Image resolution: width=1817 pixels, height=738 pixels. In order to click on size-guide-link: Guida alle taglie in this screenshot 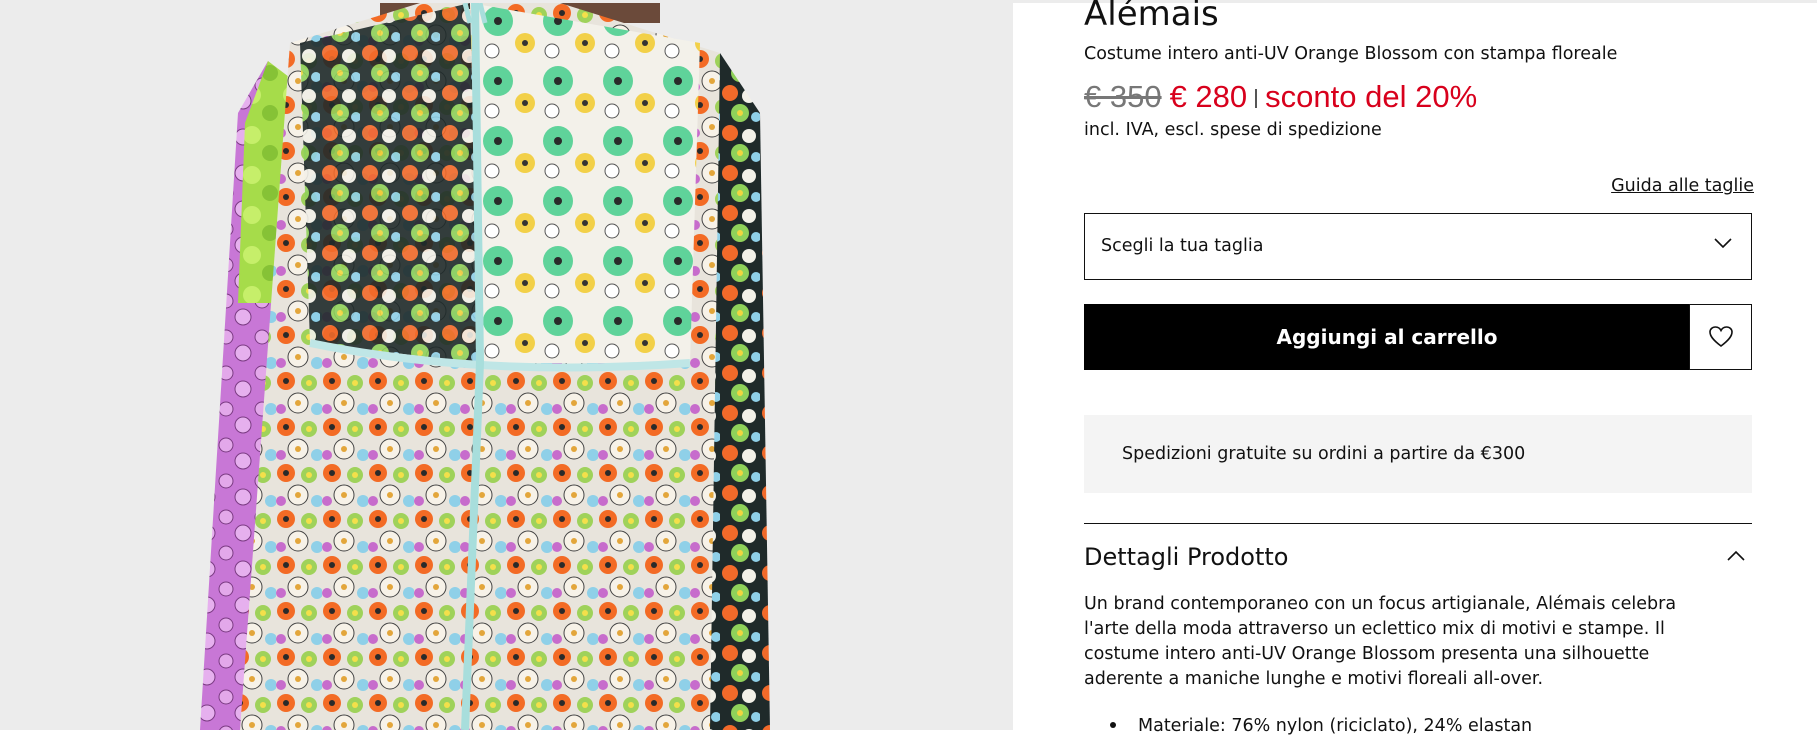, I will do `click(1682, 186)`.